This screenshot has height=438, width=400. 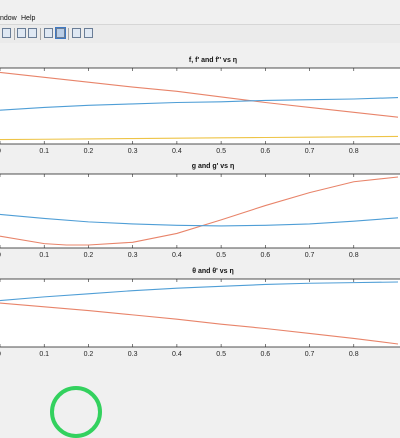 What do you see at coordinates (60, 33) in the screenshot?
I see `colorbar-icon` at bounding box center [60, 33].